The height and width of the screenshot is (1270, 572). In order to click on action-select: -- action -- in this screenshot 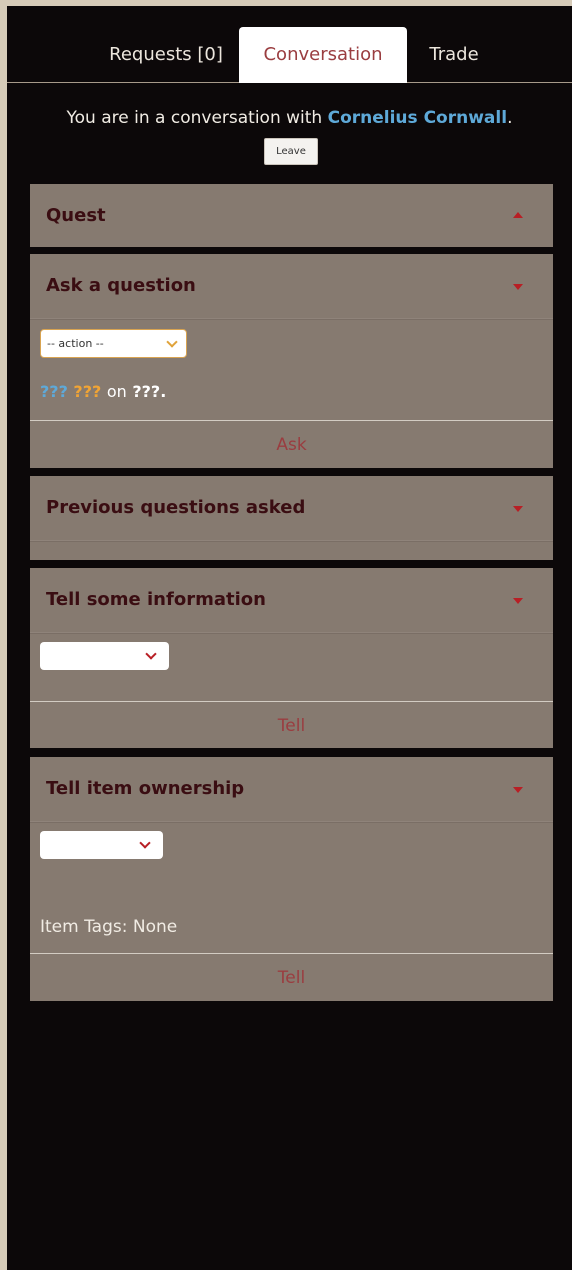, I will do `click(113, 343)`.